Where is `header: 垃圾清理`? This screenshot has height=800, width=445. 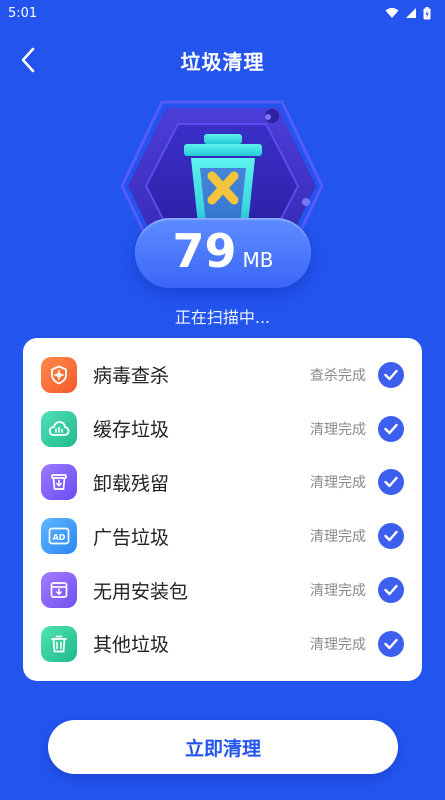 header: 垃圾清理 is located at coordinates (222, 60).